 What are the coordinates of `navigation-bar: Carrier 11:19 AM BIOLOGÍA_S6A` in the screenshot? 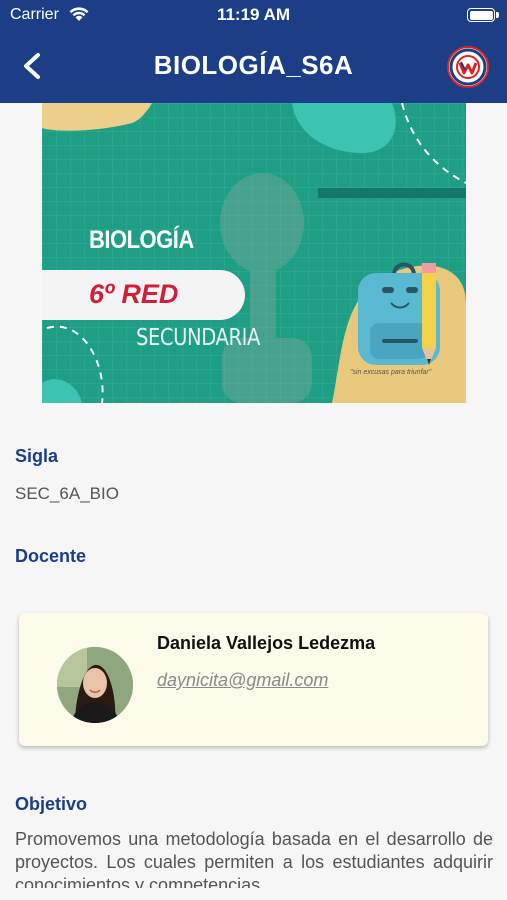 It's located at (253, 51).